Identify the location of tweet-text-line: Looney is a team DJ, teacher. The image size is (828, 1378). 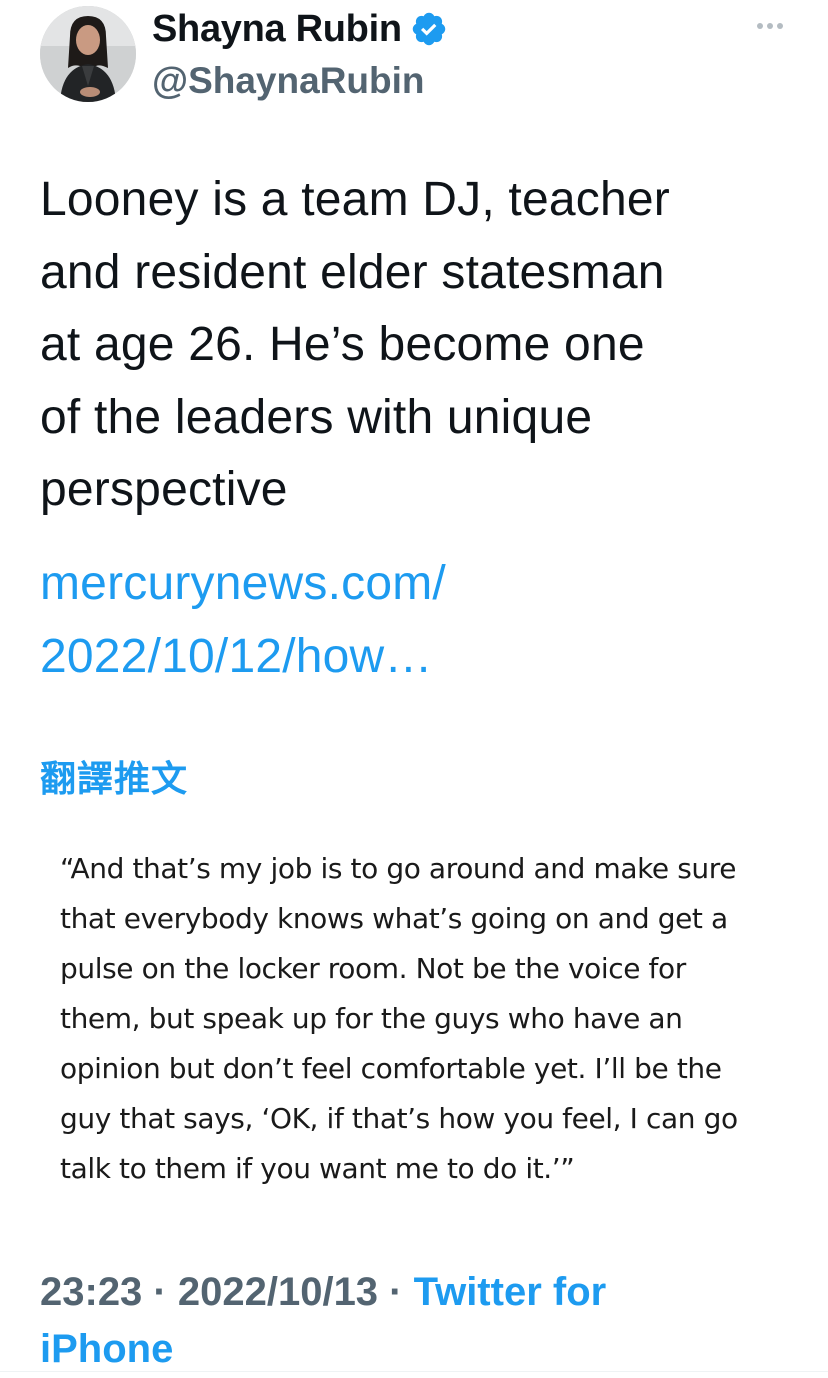
(355, 199).